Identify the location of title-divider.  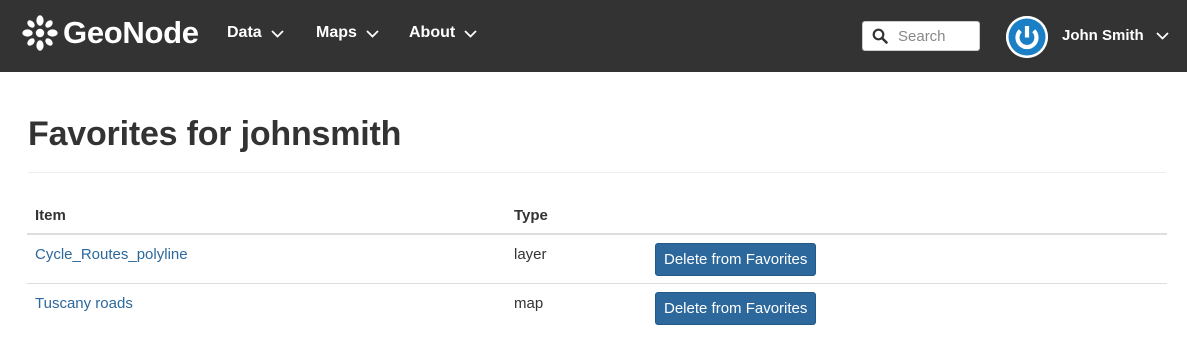
(597, 172).